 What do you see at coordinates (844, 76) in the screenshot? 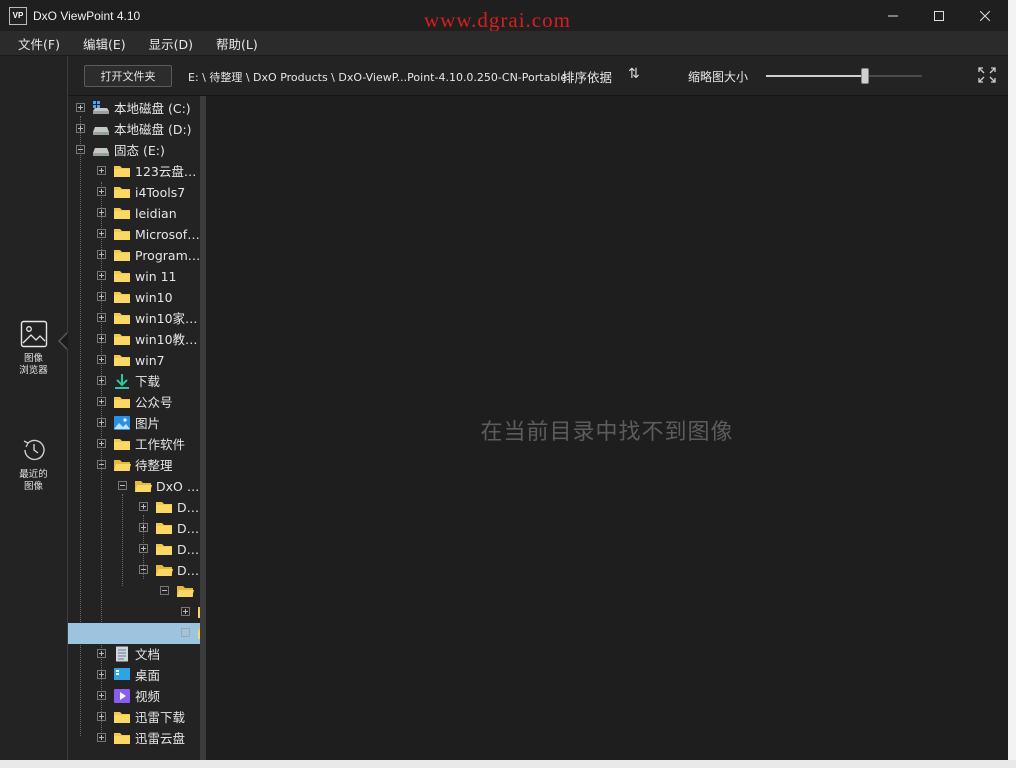
I see `thumbnail-size-slider` at bounding box center [844, 76].